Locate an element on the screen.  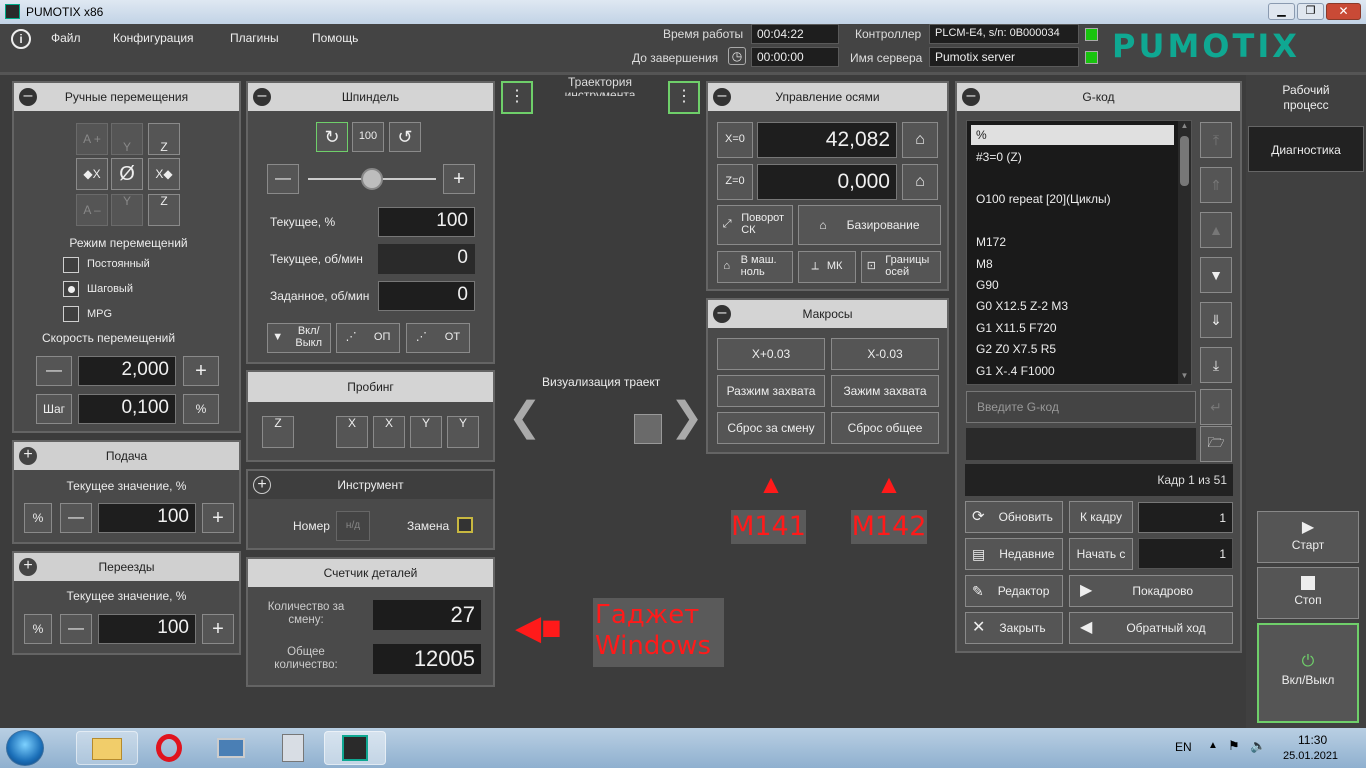
spindle-plus-button: + is located at coordinates (459, 179).